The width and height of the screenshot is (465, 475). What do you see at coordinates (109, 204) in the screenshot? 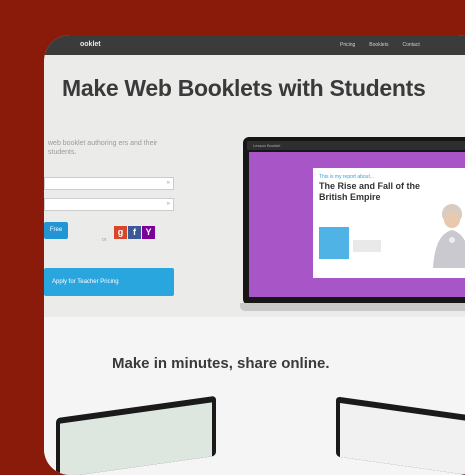
I see `email-input: »` at bounding box center [109, 204].